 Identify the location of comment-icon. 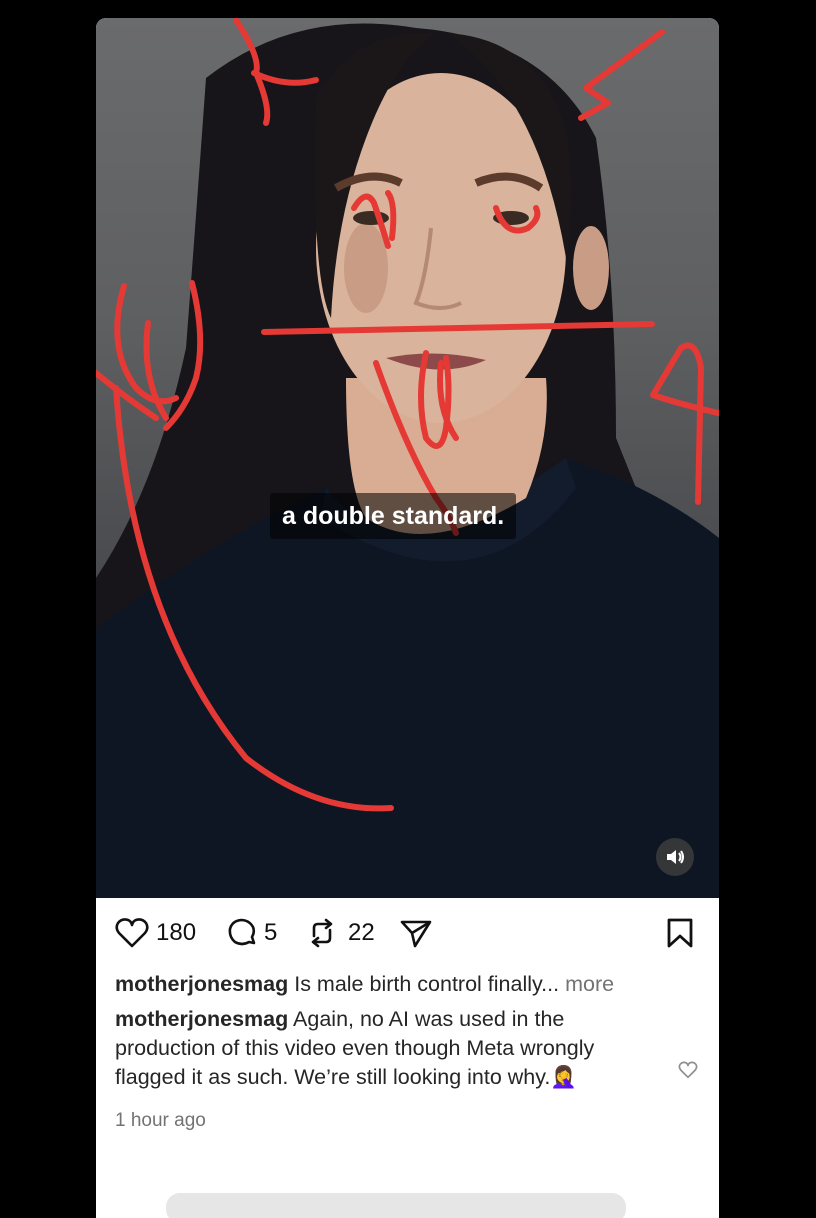
(242, 932).